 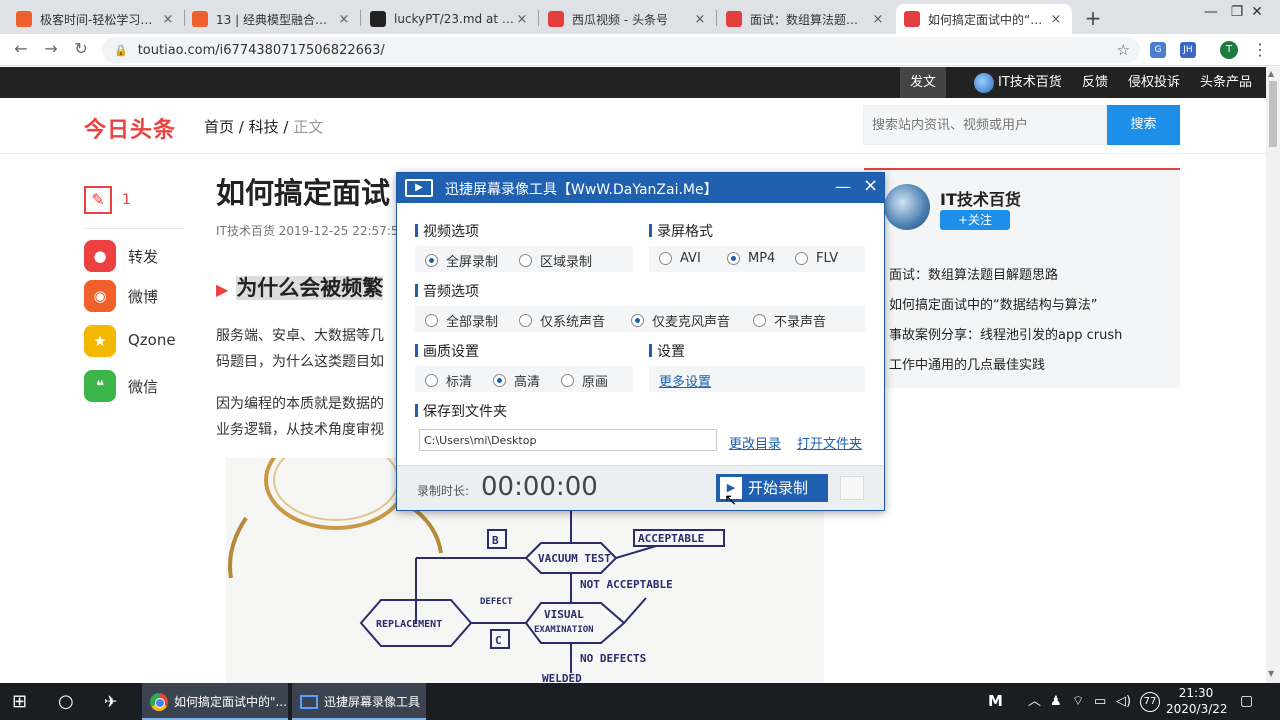 What do you see at coordinates (685, 380) in the screenshot?
I see `more-settings-link: 更多设置` at bounding box center [685, 380].